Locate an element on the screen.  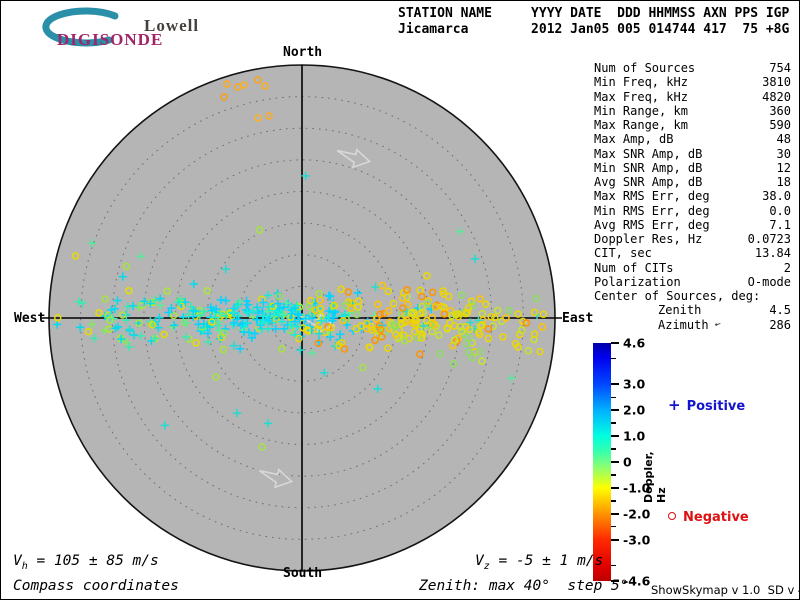
vz-symbol: V is located at coordinates (479, 561).